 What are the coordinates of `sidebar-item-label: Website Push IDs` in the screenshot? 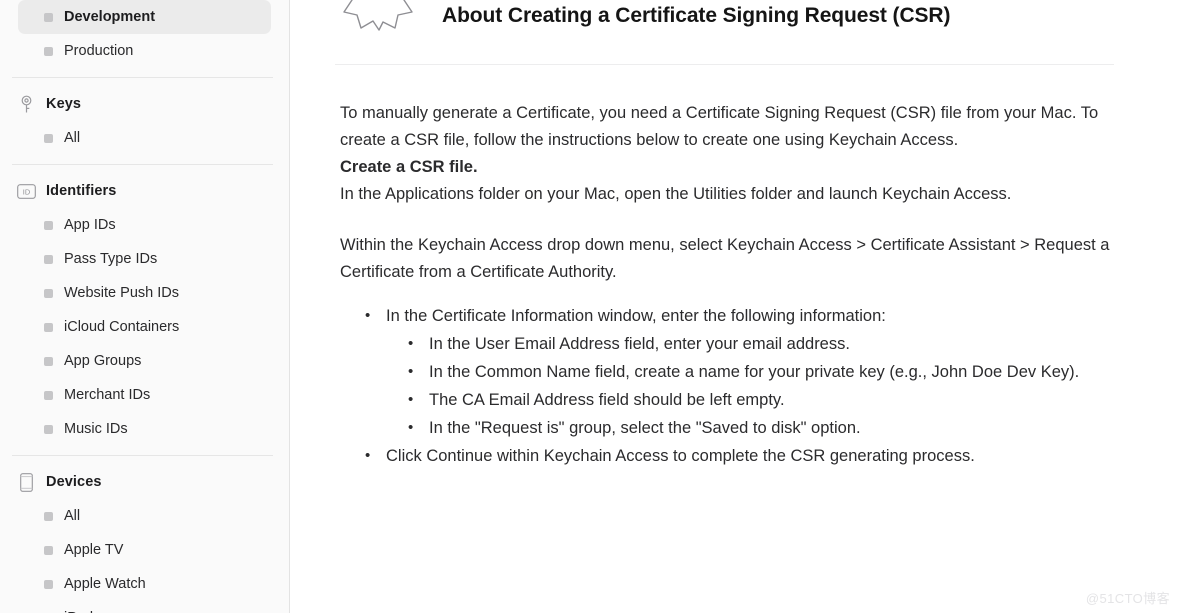 It's located at (121, 293).